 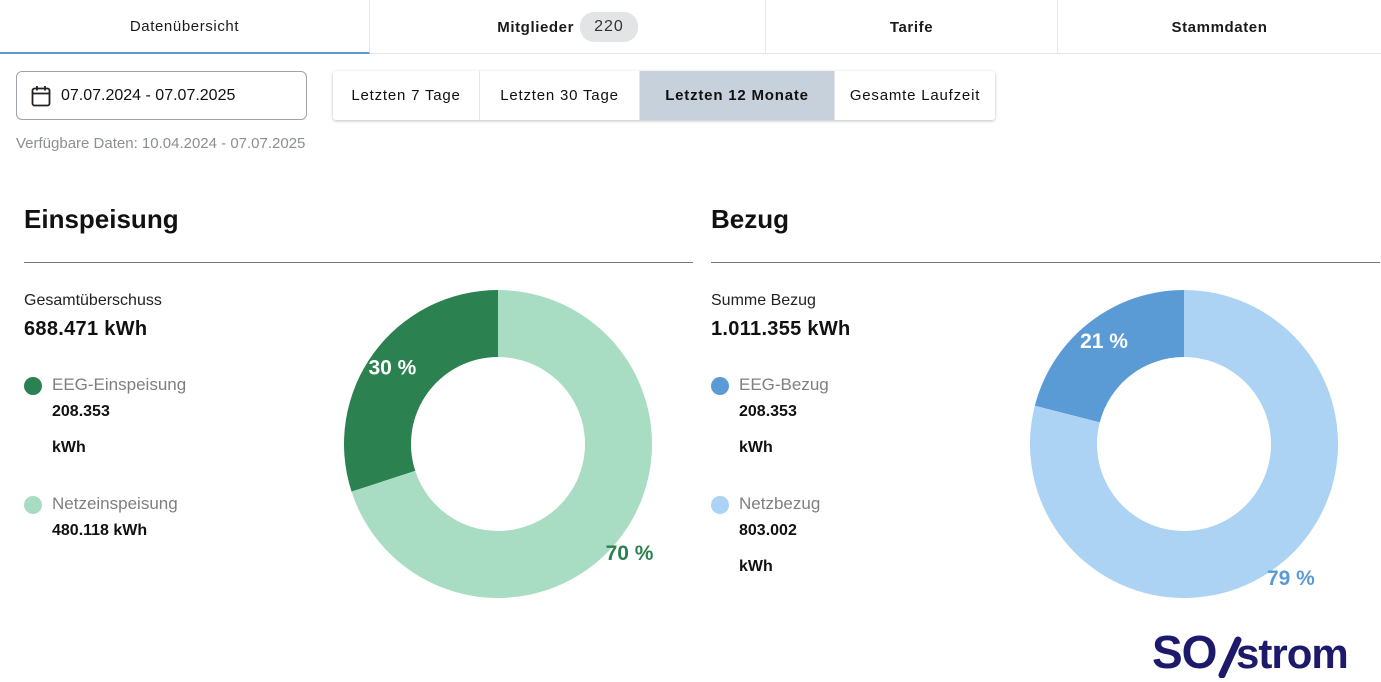 I want to click on range-label: Letzten 7 Tage, so click(x=406, y=95).